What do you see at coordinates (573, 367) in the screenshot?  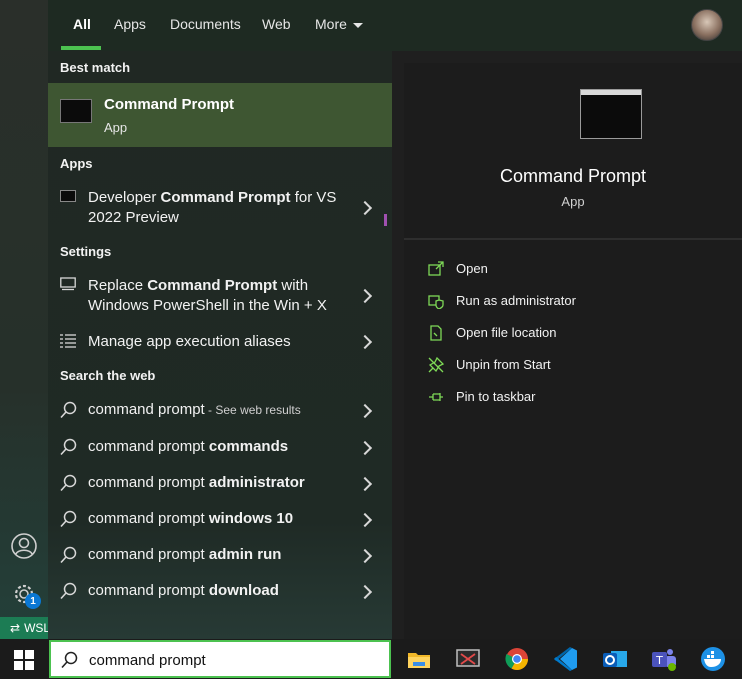 I see `action-unpin-from-start: Unpin from Start` at bounding box center [573, 367].